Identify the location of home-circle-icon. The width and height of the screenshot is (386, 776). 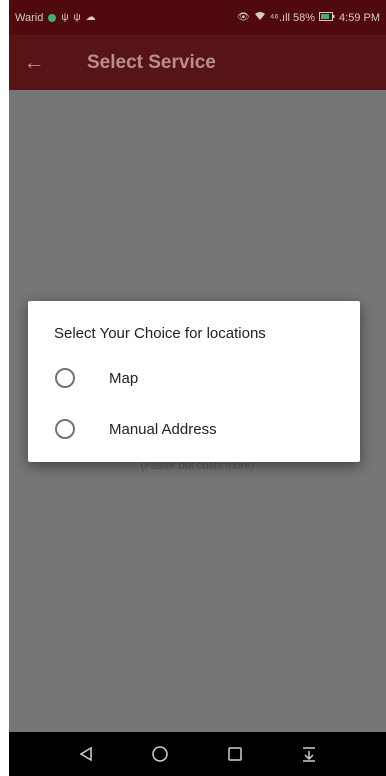
(160, 754).